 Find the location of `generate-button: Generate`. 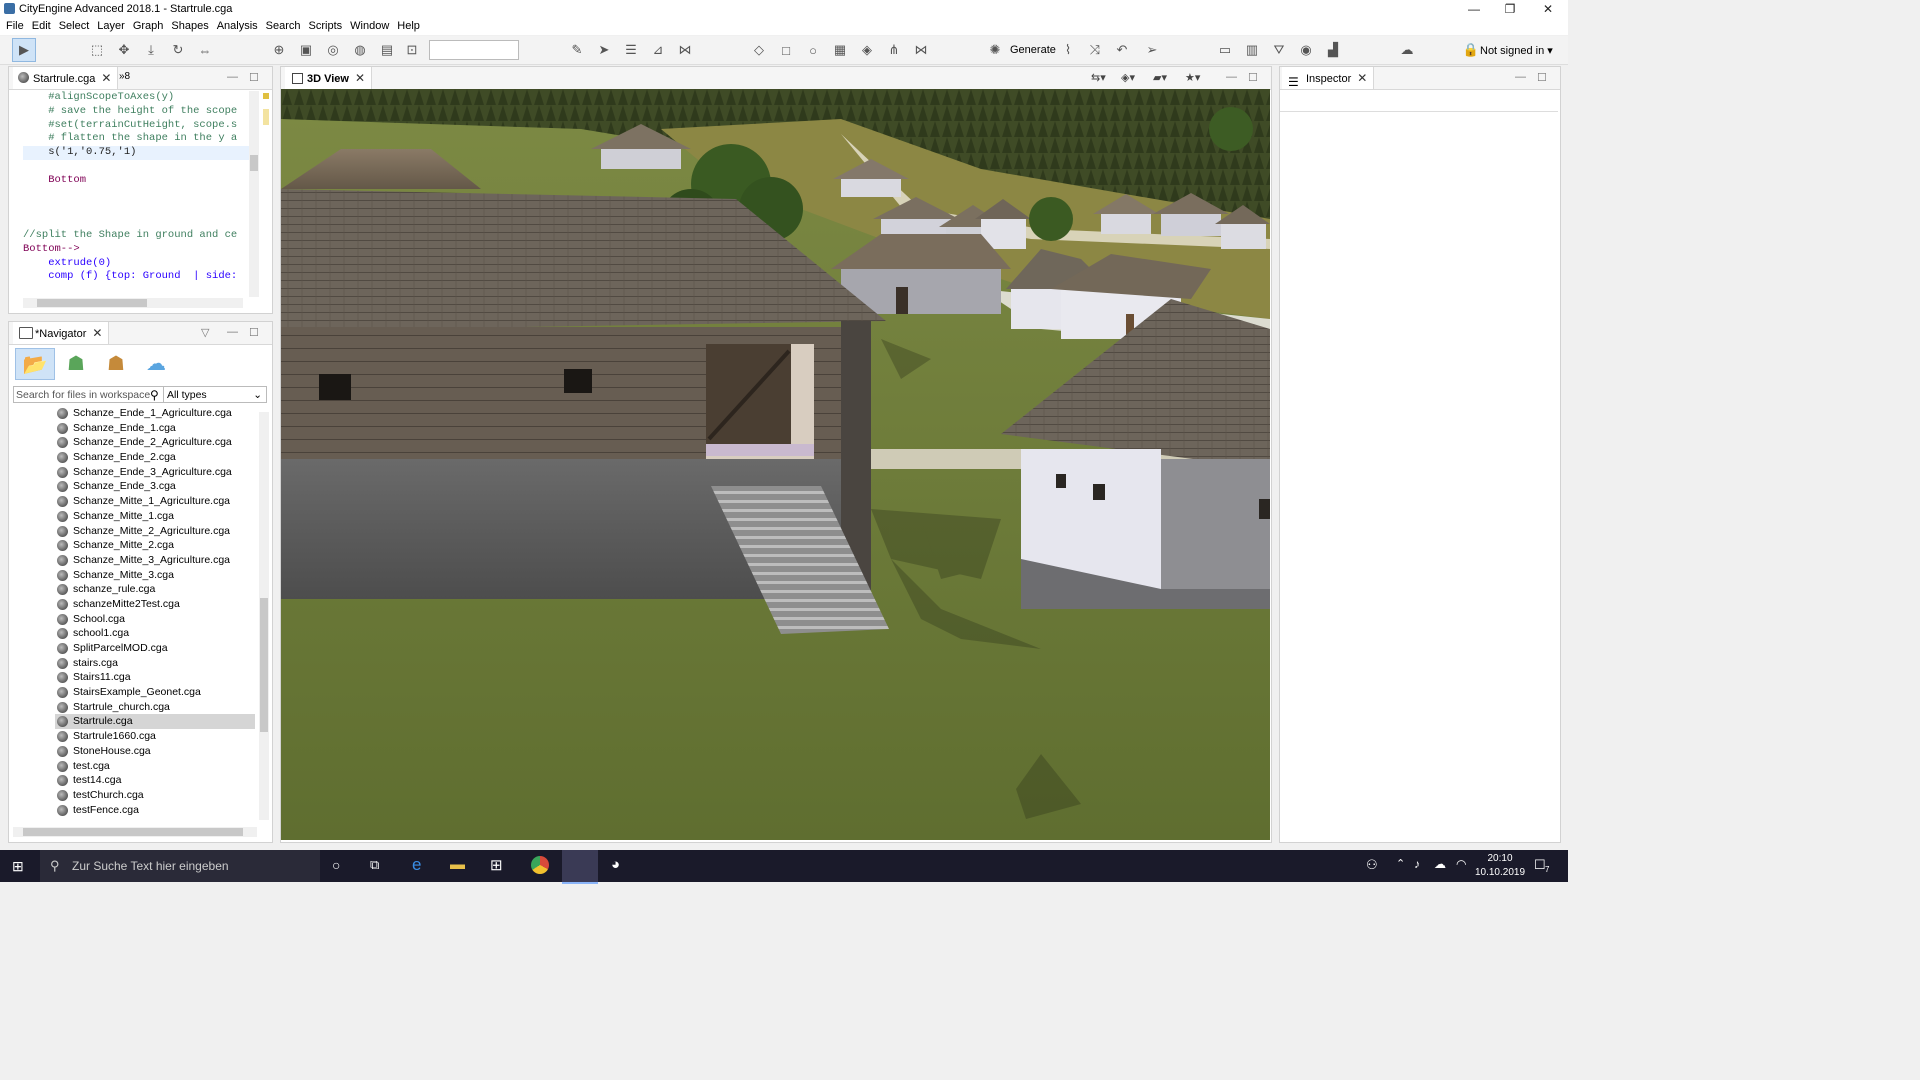

generate-button: Generate is located at coordinates (1033, 50).